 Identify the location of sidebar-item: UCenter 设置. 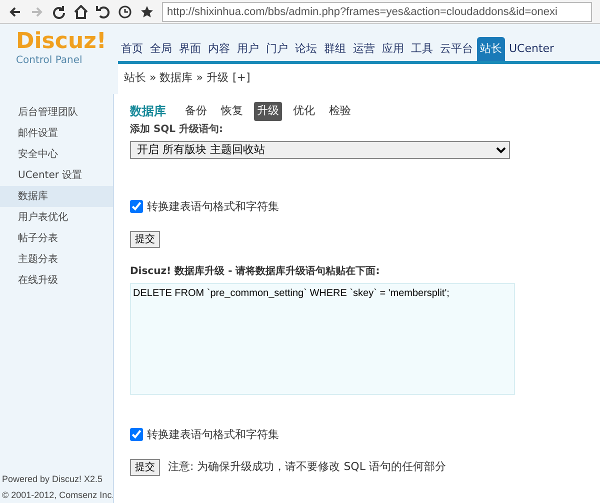
(56, 175).